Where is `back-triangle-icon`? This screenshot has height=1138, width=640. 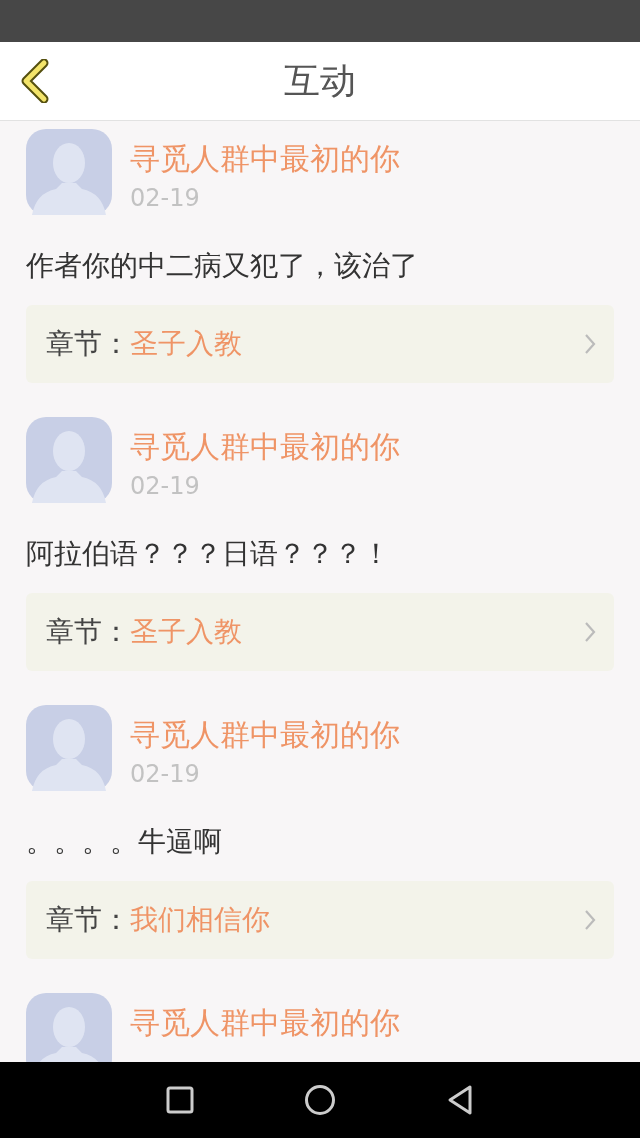 back-triangle-icon is located at coordinates (460, 1100).